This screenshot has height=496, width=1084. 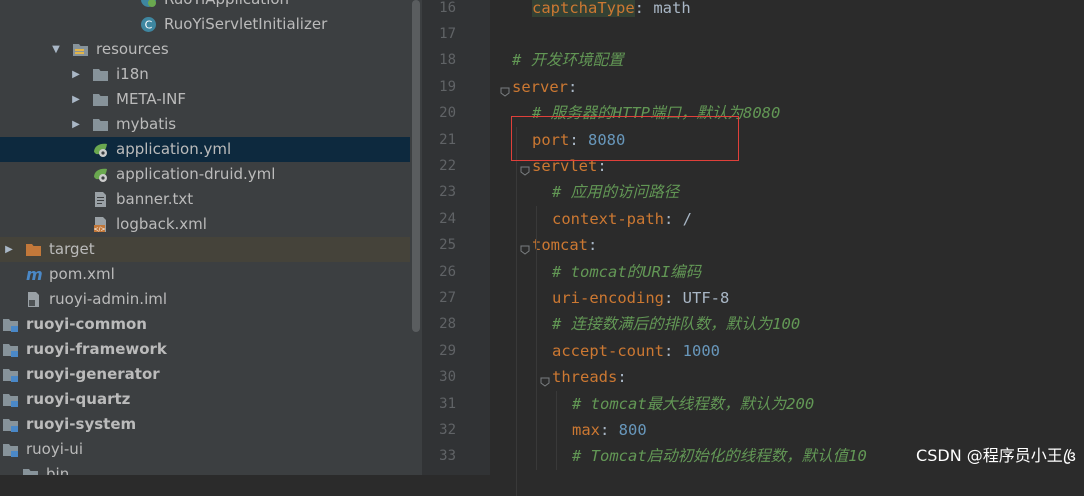 What do you see at coordinates (151, 99) in the screenshot?
I see `tree-item-label: META-INF` at bounding box center [151, 99].